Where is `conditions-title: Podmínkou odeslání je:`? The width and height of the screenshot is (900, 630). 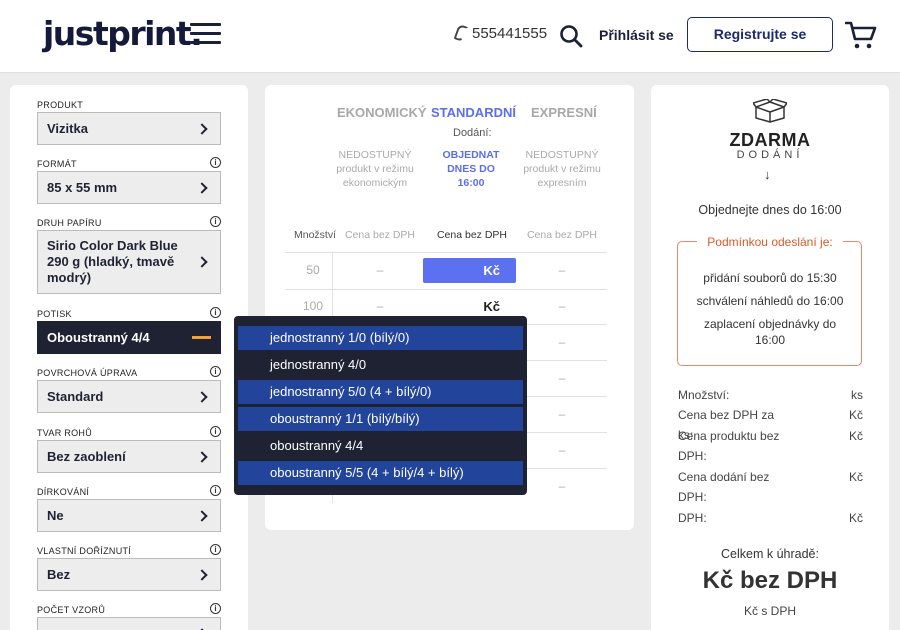
conditions-title: Podmínkou odeslání je: is located at coordinates (770, 242).